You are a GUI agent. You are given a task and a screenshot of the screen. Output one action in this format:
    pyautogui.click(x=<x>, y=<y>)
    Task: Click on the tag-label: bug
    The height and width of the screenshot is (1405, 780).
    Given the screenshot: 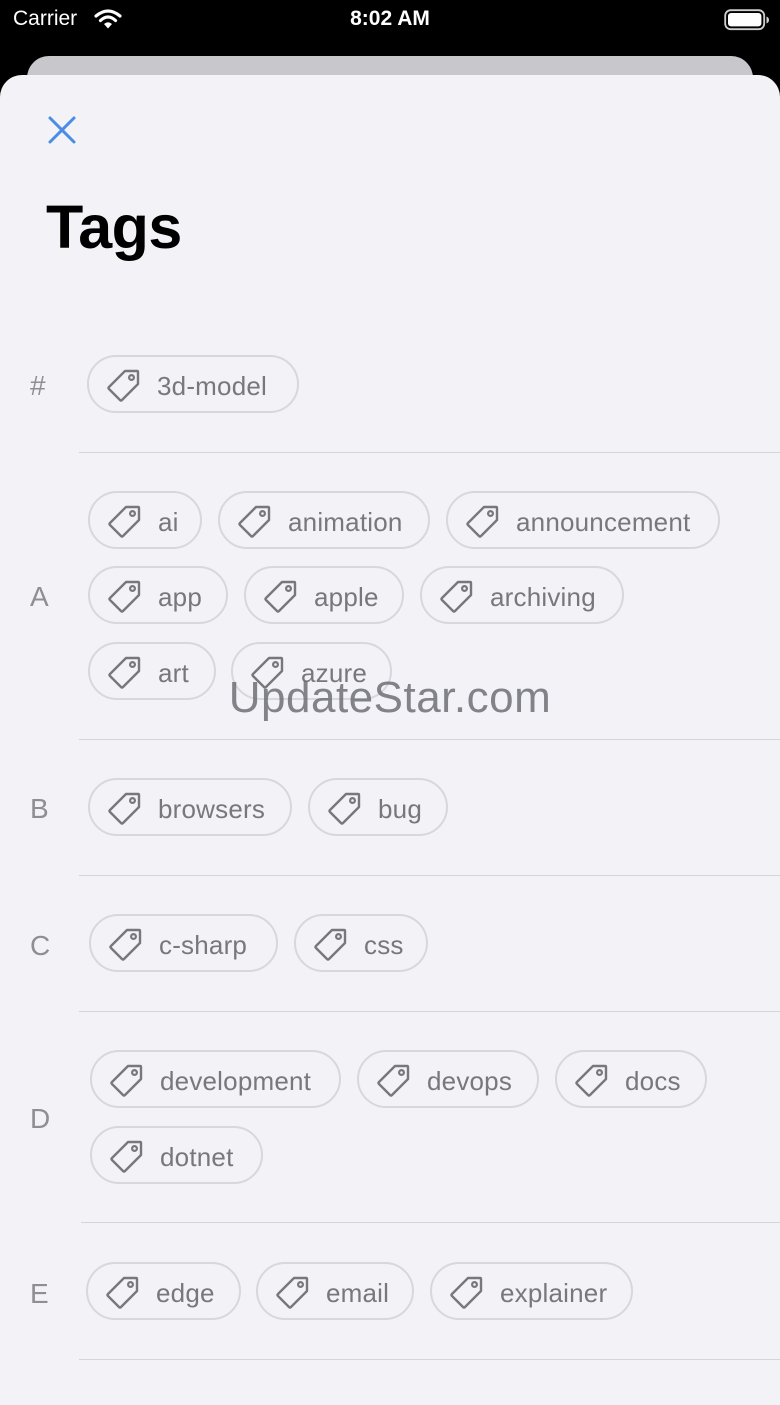 What is the action you would take?
    pyautogui.click(x=400, y=809)
    